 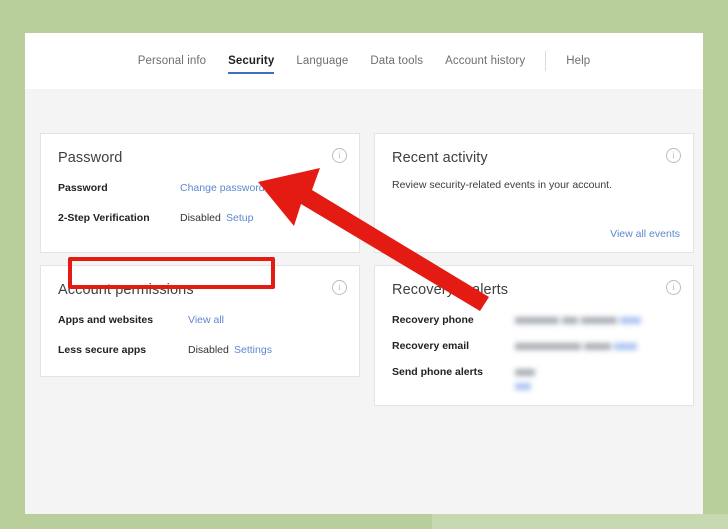 What do you see at coordinates (579, 320) in the screenshot?
I see `recovery-phone-value-redacted` at bounding box center [579, 320].